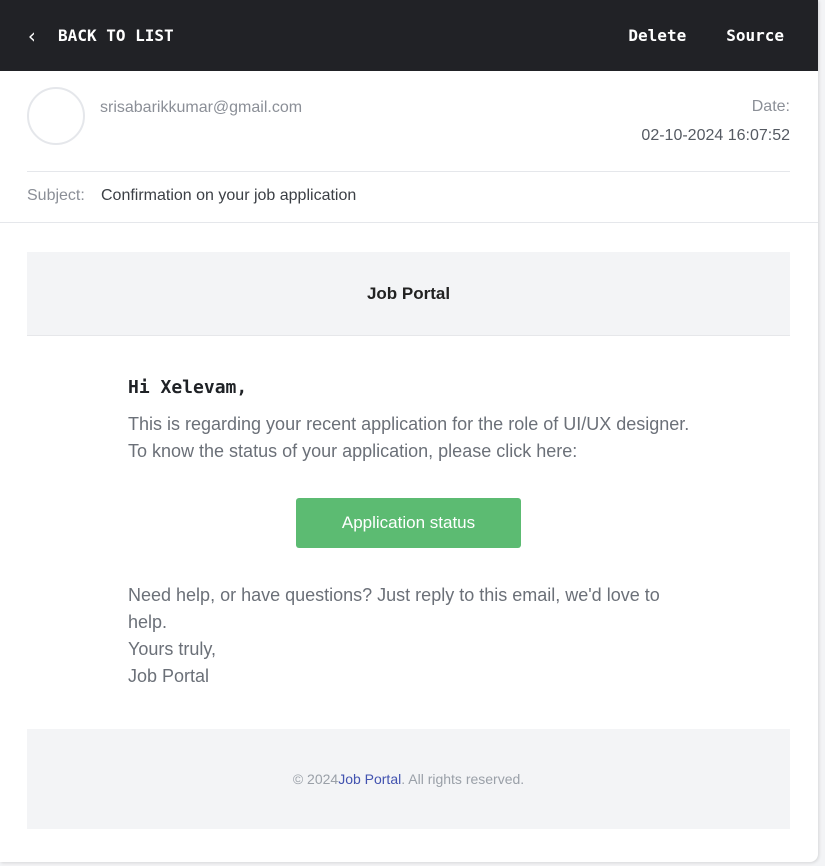 This screenshot has width=825, height=866. I want to click on email-footer: © 2024 Job Portal . All rights reserved., so click(408, 779).